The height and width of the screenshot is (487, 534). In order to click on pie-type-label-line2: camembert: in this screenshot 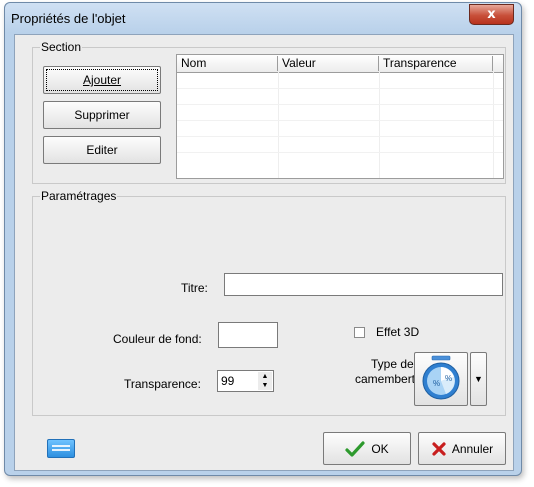, I will do `click(387, 379)`.